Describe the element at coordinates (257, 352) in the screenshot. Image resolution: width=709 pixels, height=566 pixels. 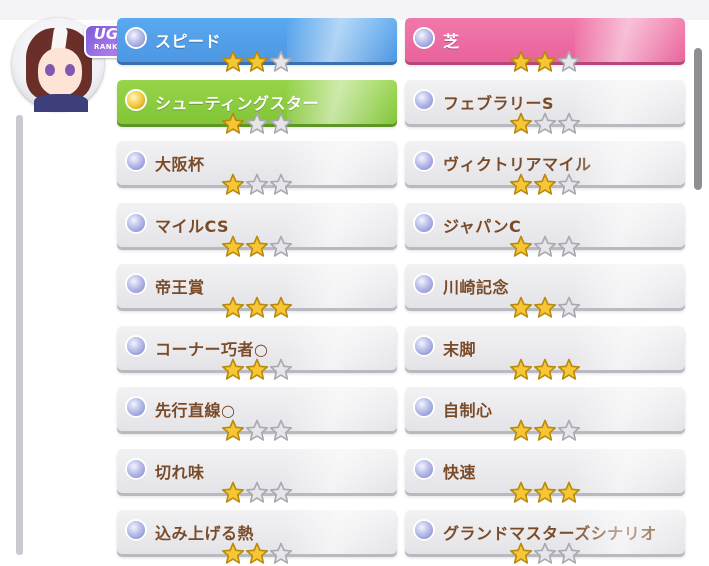
I see `factor-card: コーナー巧者○` at that location.